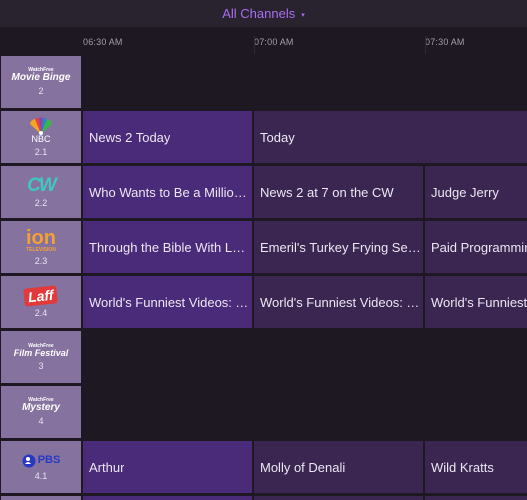  What do you see at coordinates (476, 192) in the screenshot?
I see `program-cell: Judge Jerry` at bounding box center [476, 192].